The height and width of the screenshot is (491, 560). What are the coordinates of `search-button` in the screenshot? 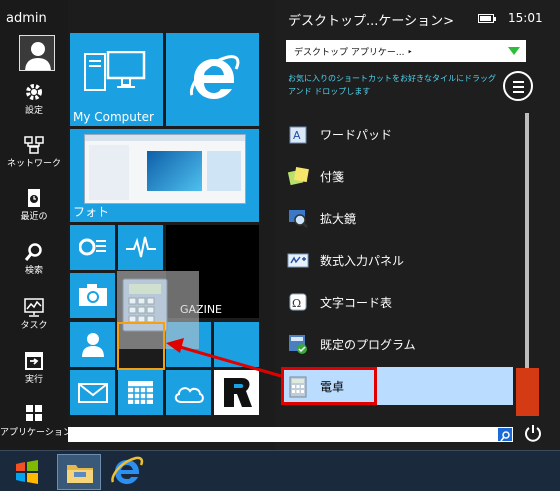 It's located at (505, 435).